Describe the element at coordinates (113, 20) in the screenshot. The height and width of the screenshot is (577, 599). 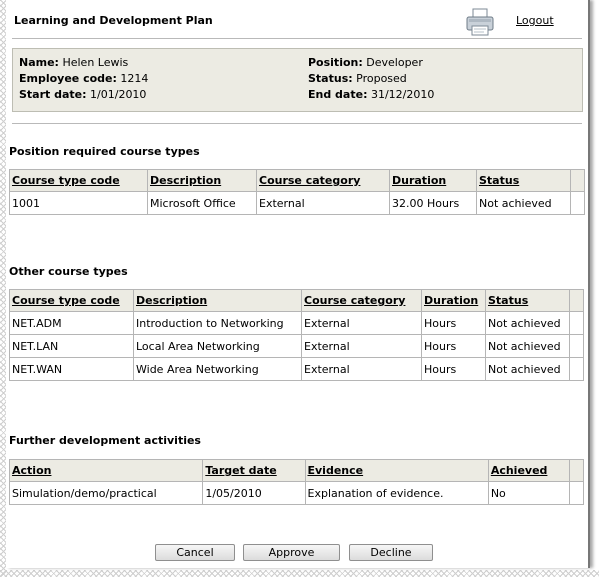
I see `page-title: Learning and Development Plan` at that location.